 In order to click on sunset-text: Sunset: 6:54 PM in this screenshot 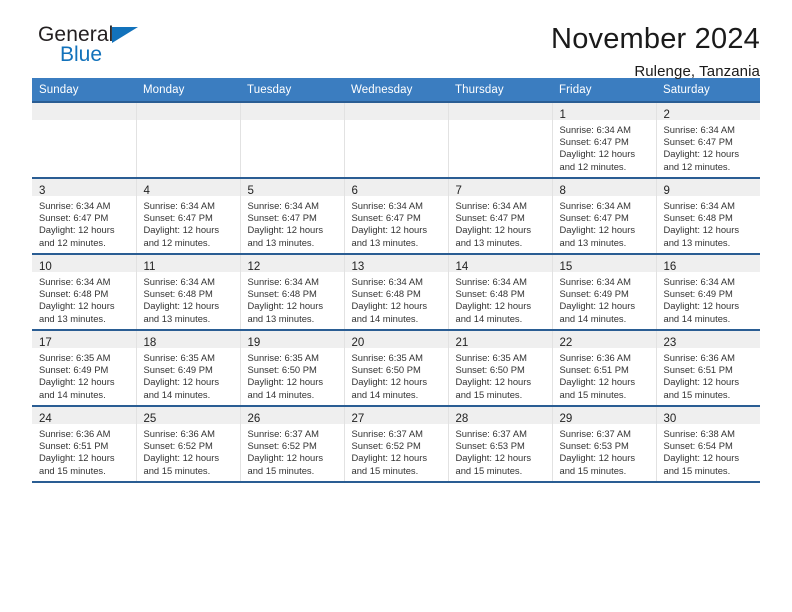, I will do `click(698, 446)`.